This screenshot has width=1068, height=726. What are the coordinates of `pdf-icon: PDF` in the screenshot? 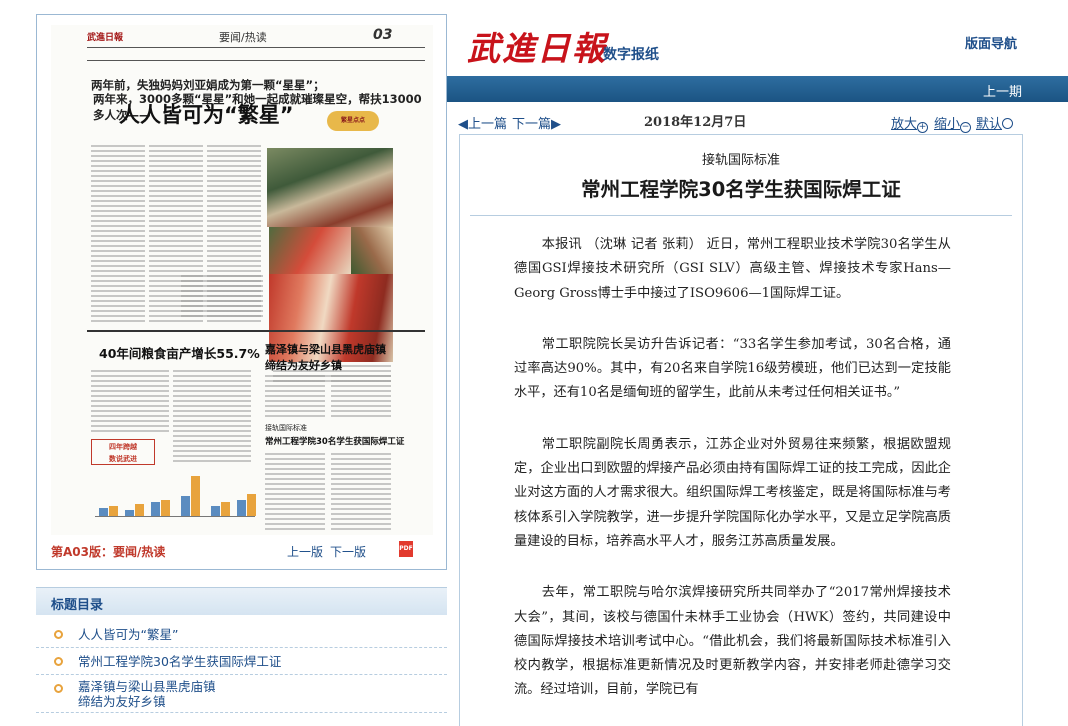 It's located at (406, 549).